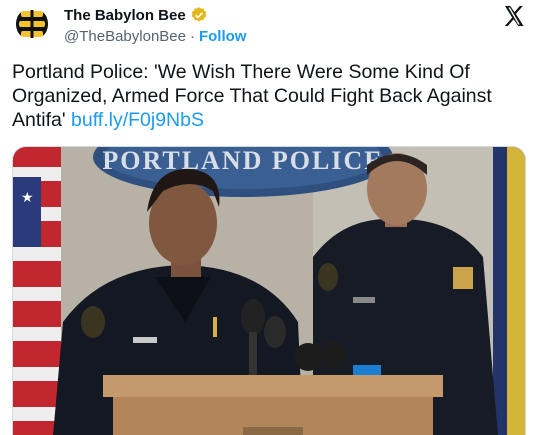 This screenshot has height=435, width=536. I want to click on avatar, so click(32, 24).